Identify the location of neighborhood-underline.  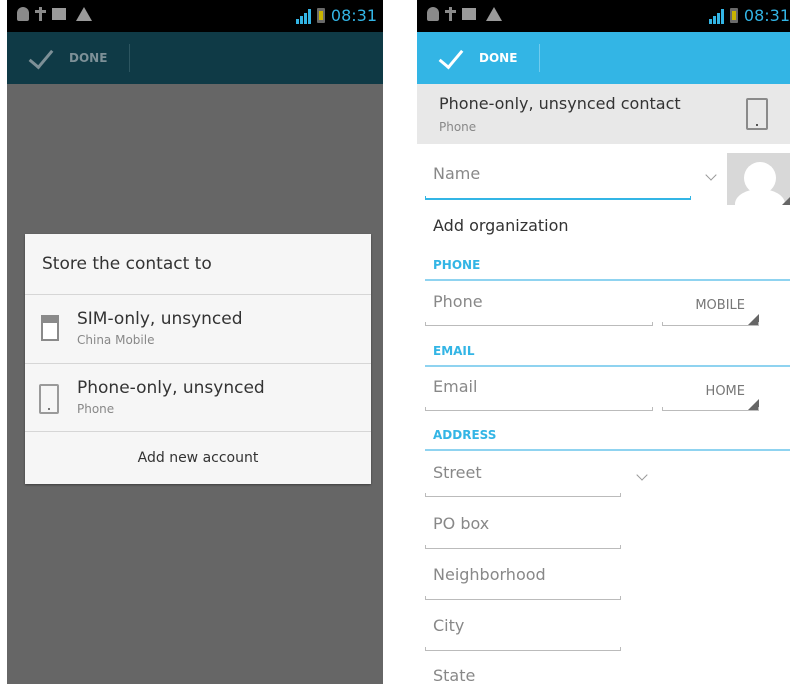
(523, 598).